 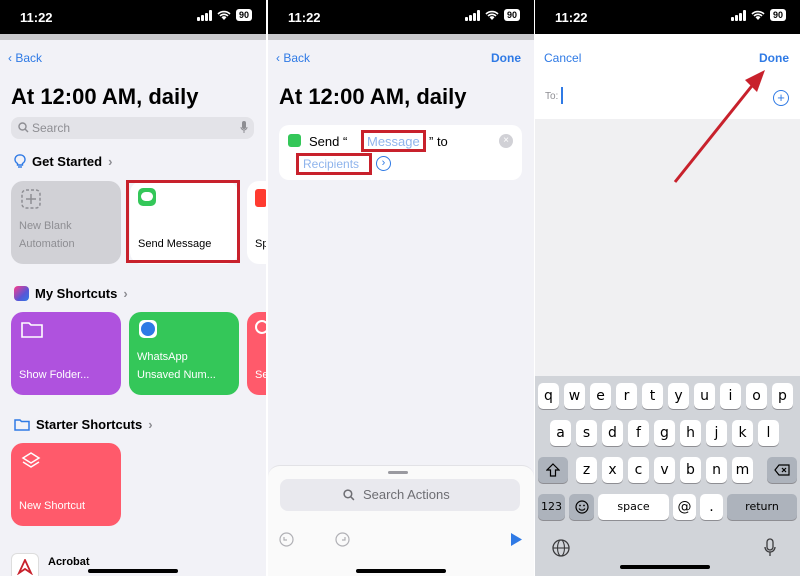 I want to click on microphone-icon, so click(x=244, y=127).